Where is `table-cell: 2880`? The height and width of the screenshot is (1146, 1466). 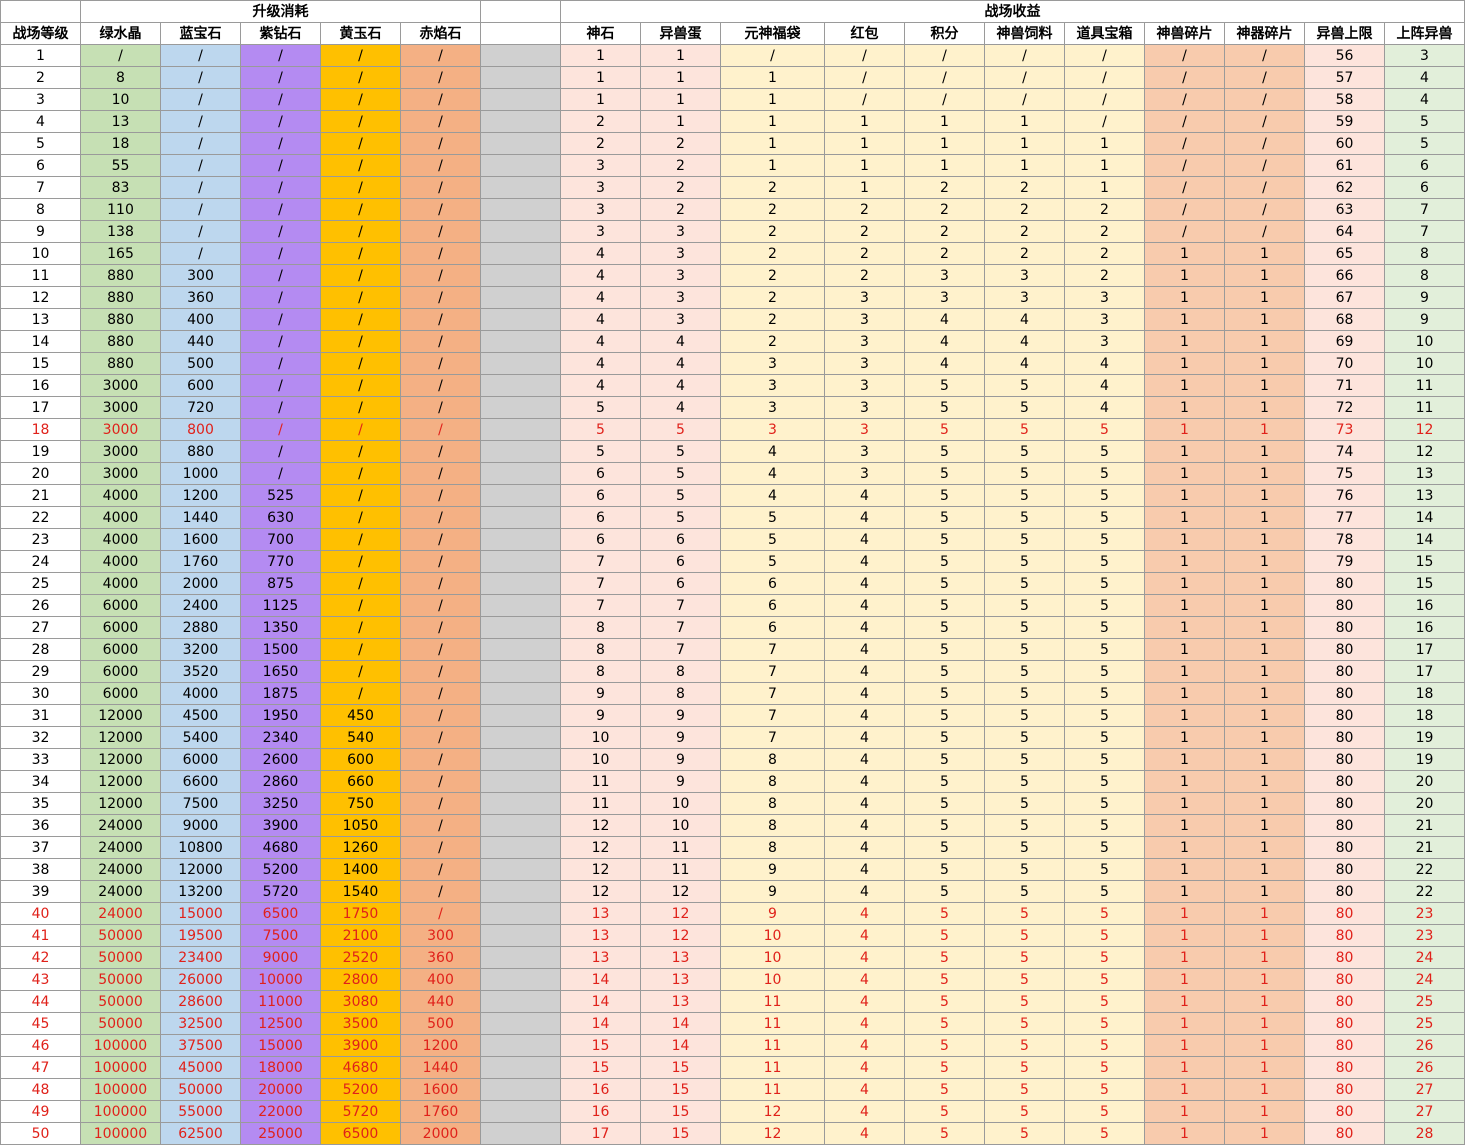 table-cell: 2880 is located at coordinates (200, 627).